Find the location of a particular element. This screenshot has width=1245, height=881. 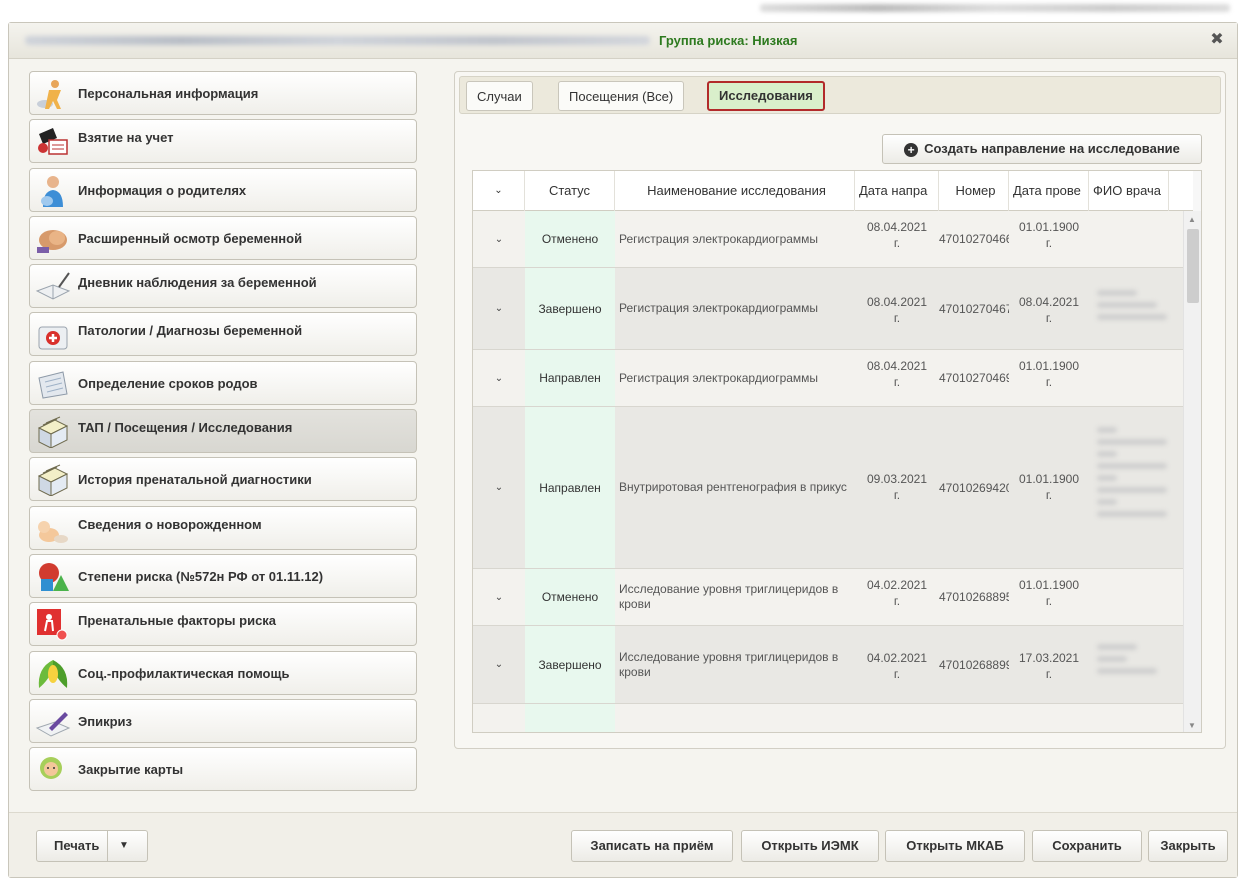

menu-item-extended-exam: Расширенный осмотр беременной is located at coordinates (223, 237).